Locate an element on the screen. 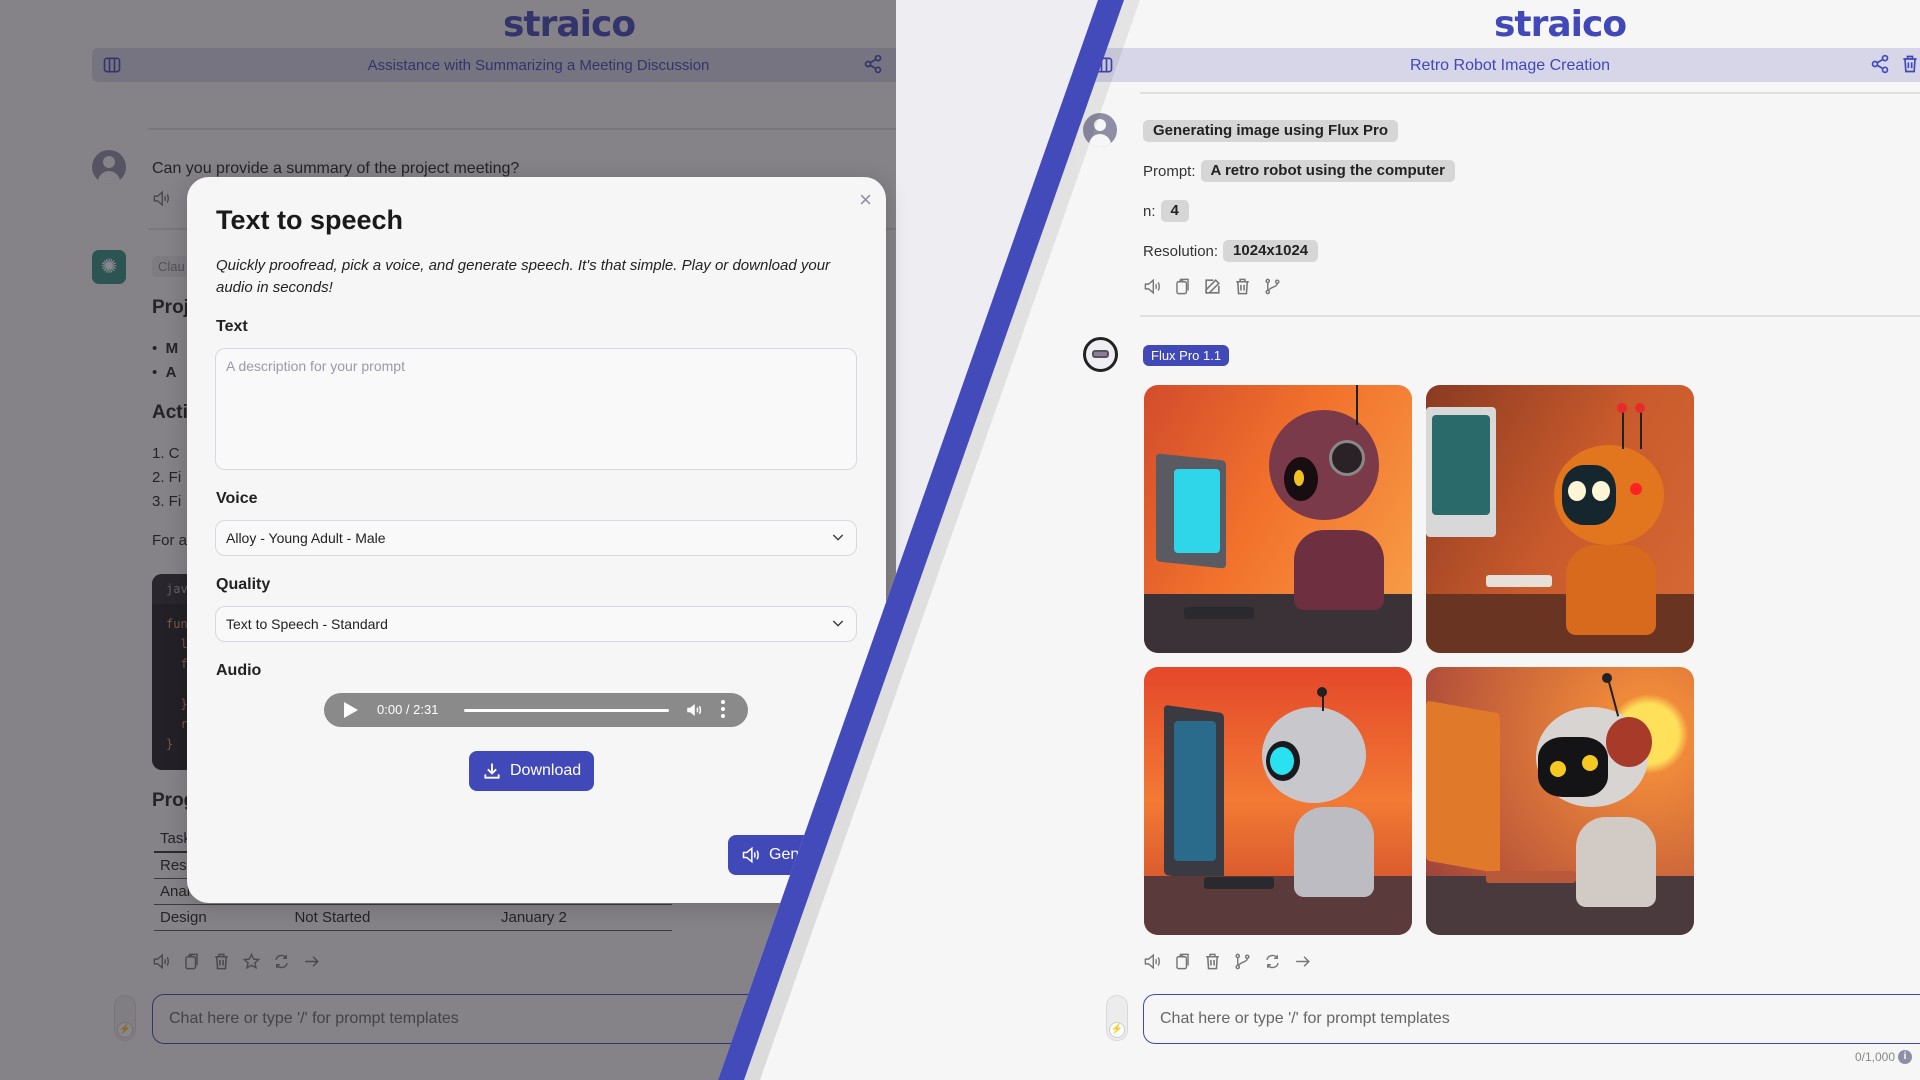 Image resolution: width=1920 pixels, height=1080 pixels. char-counter: 0/1,000 i is located at coordinates (1883, 1057).